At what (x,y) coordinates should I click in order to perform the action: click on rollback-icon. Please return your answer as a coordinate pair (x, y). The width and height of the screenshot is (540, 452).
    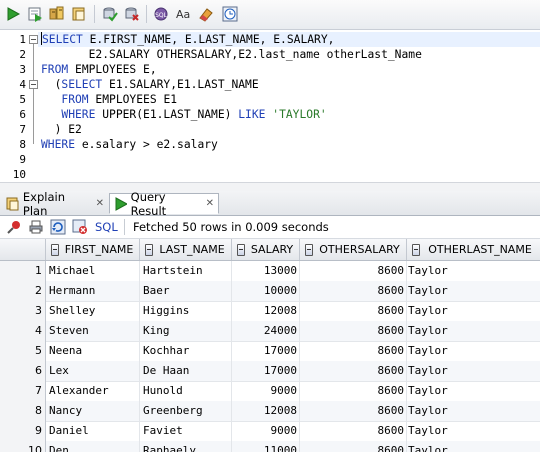
    Looking at the image, I should click on (132, 14).